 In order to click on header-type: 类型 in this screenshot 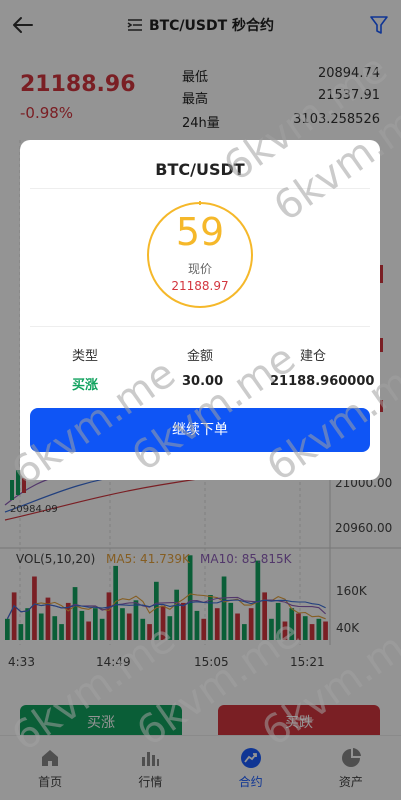, I will do `click(85, 356)`.